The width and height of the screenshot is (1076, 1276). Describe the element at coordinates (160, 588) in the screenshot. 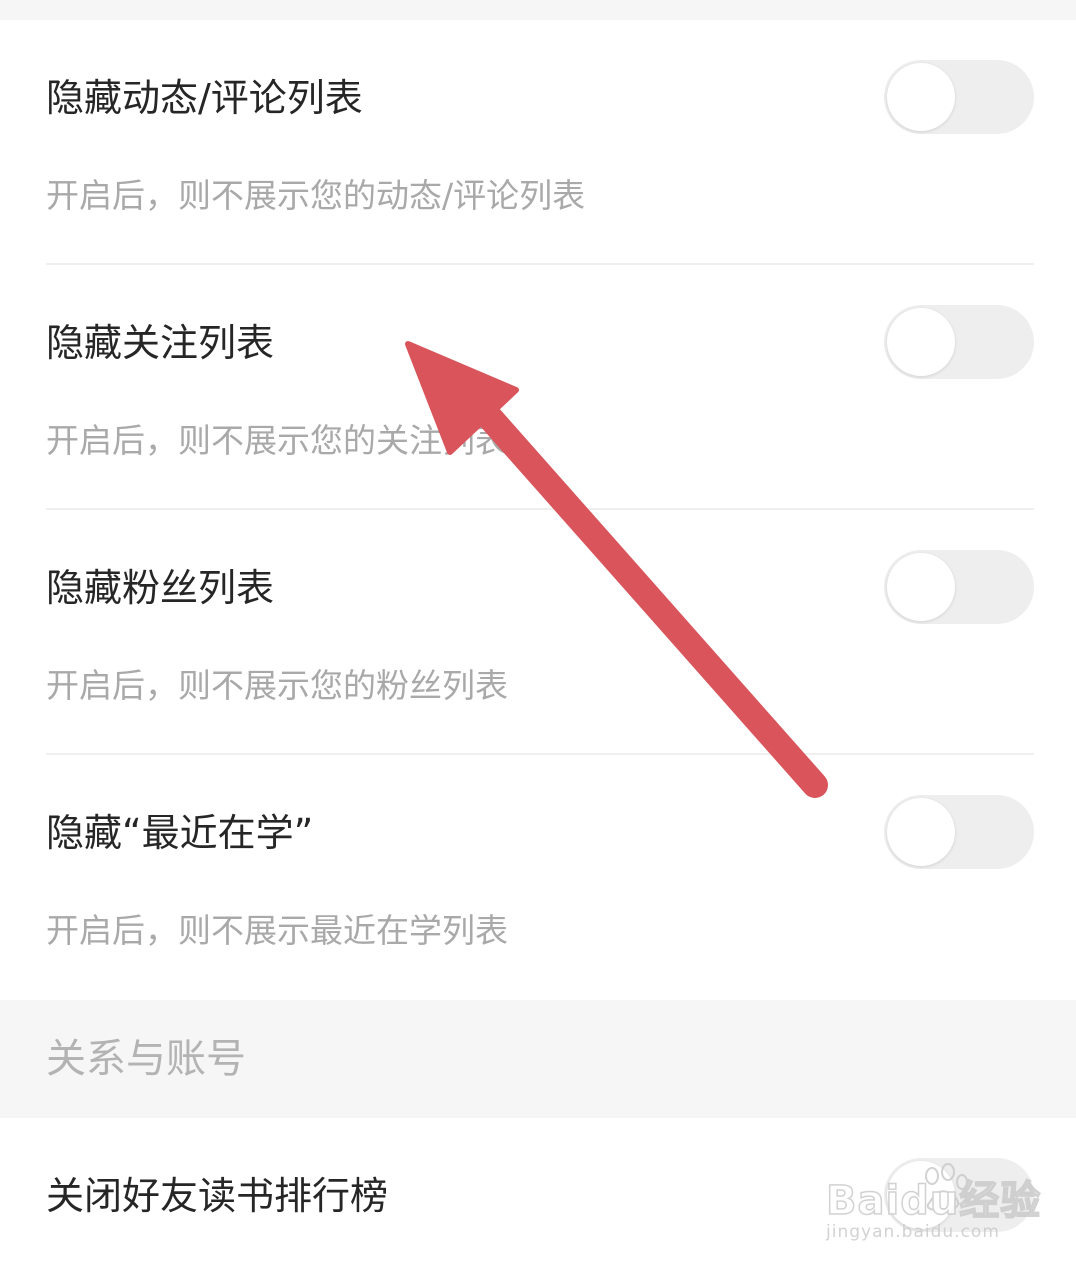

I see `setting-title: 隐藏粉丝列表` at that location.